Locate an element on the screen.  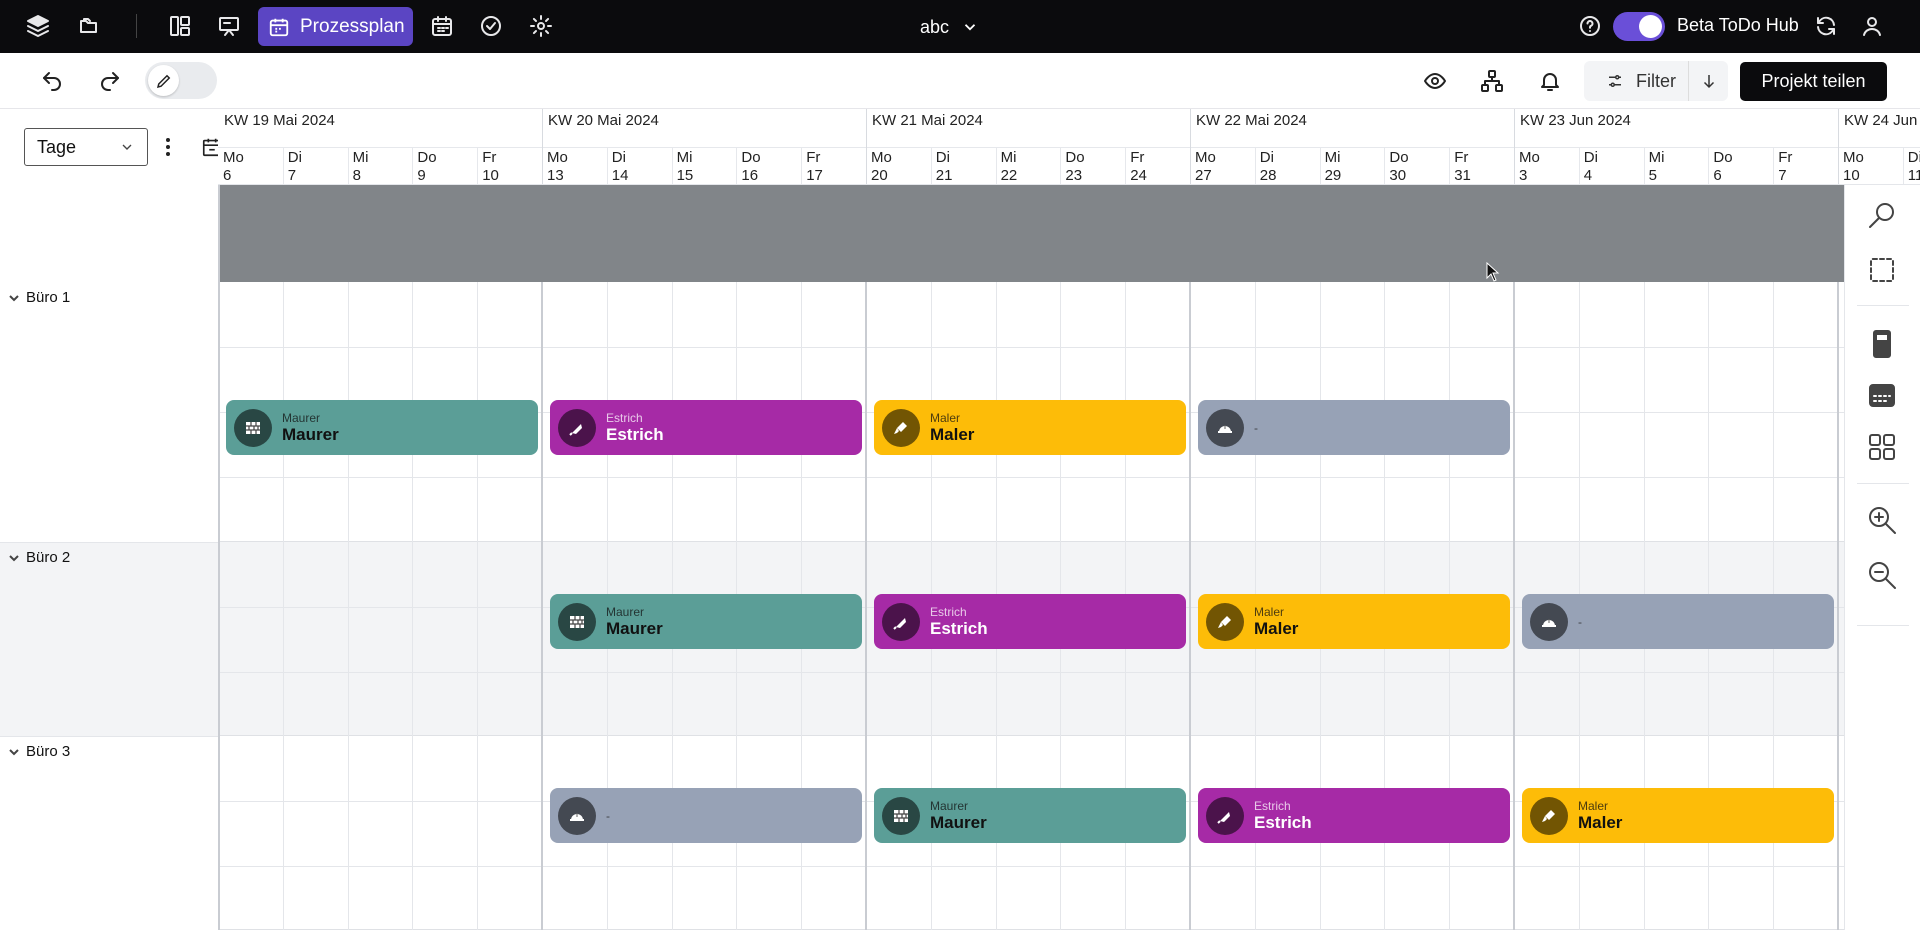
gear-icon is located at coordinates (541, 26).